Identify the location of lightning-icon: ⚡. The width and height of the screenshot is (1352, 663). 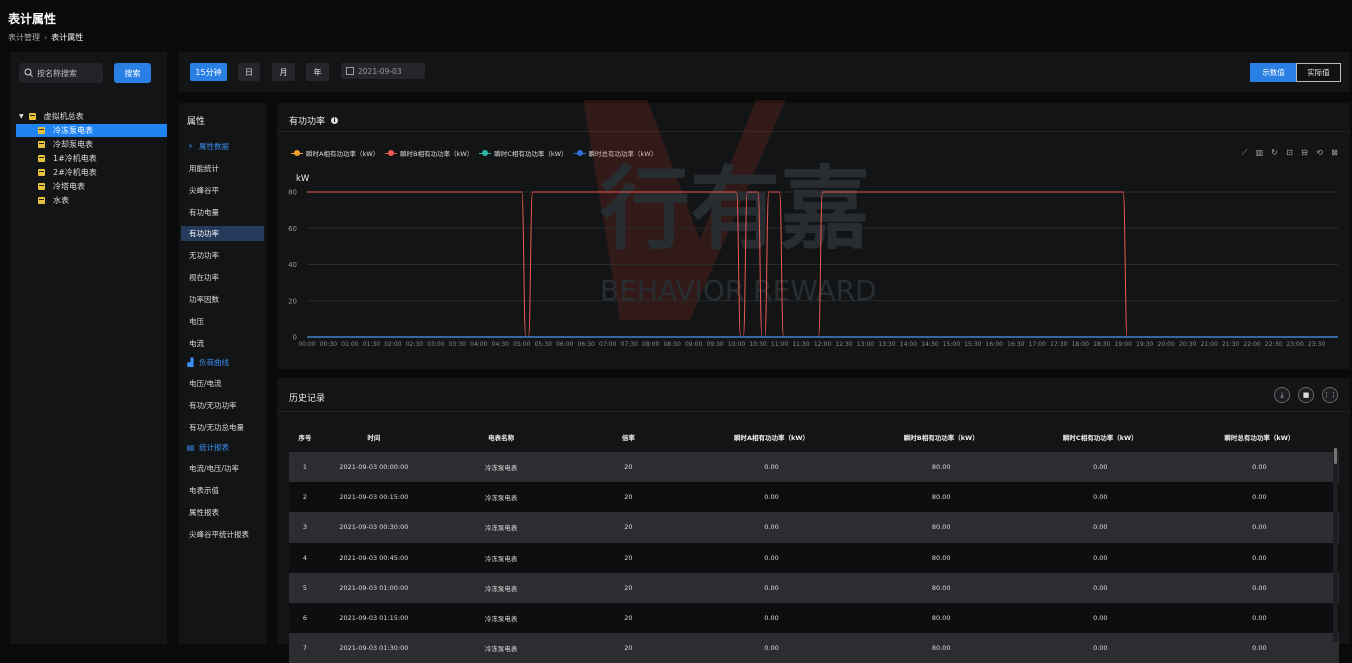
(190, 146).